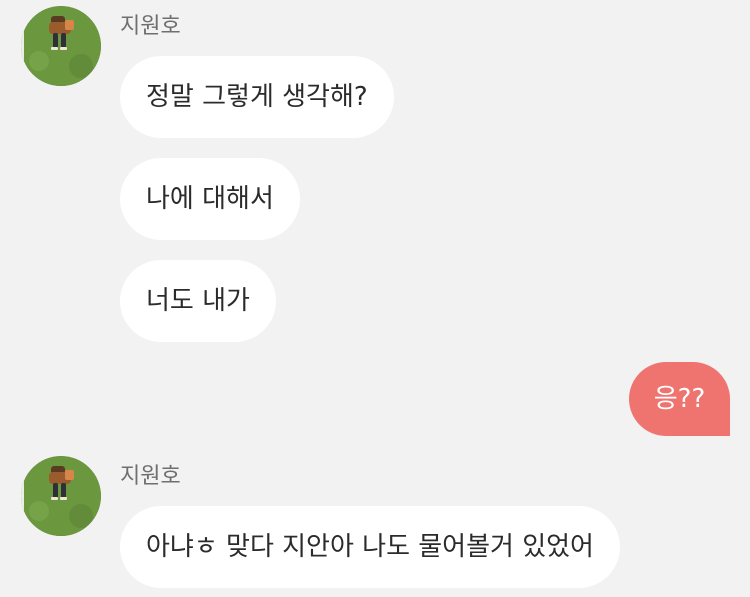  What do you see at coordinates (198, 301) in the screenshot?
I see `incoming-message-bubble: 너도 내가` at bounding box center [198, 301].